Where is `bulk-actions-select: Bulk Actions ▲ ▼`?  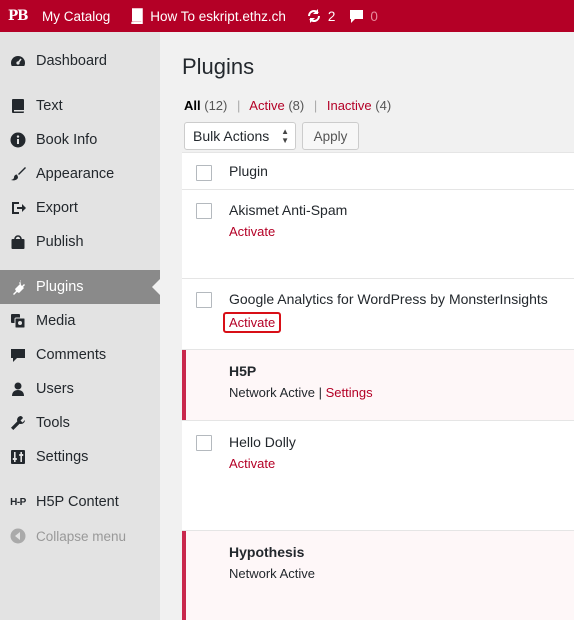 bulk-actions-select: Bulk Actions ▲ ▼ is located at coordinates (240, 136).